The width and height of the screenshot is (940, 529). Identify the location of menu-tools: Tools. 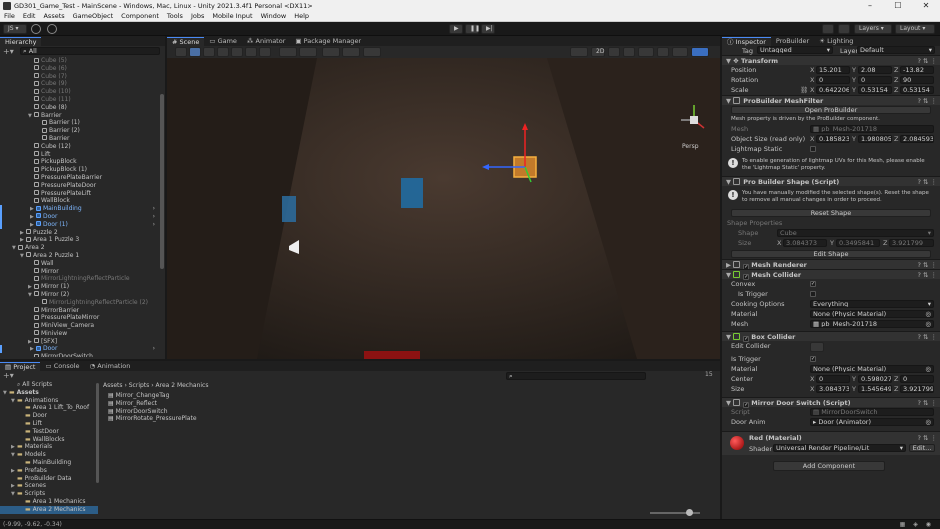
(175, 16).